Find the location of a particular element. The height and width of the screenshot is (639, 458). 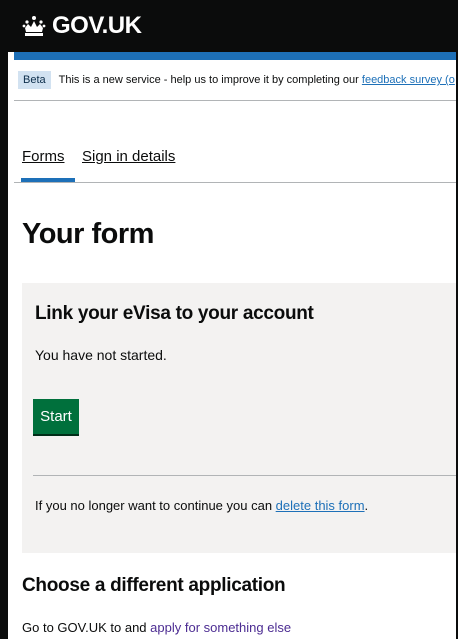

panel-divider is located at coordinates (245, 475).